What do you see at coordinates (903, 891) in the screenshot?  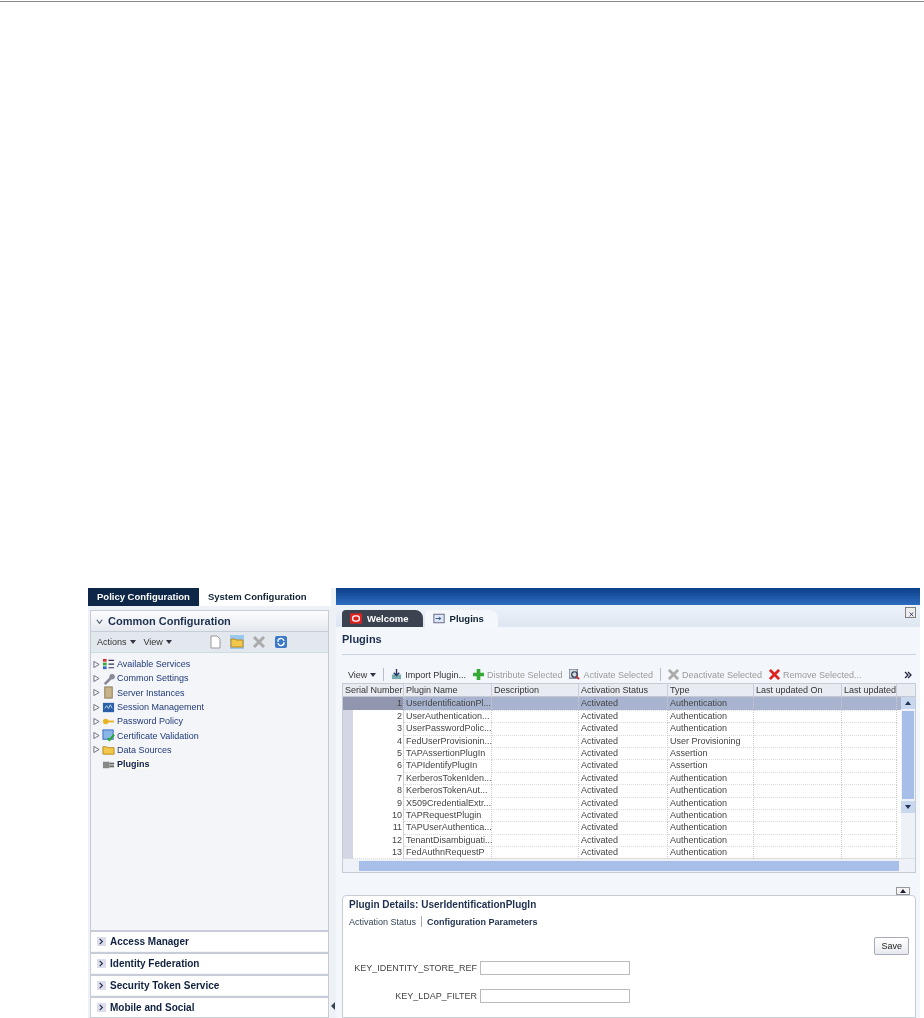 I see `expand-panel-icon` at bounding box center [903, 891].